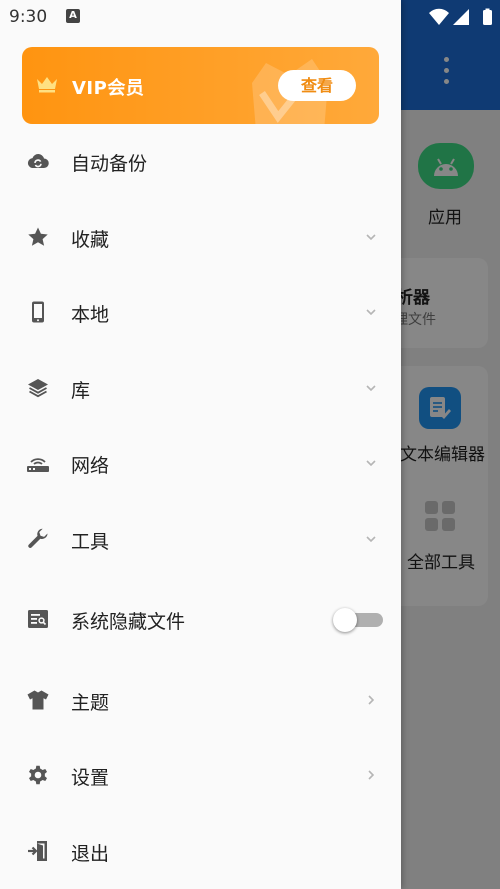  I want to click on vip-title: VIP会员, so click(108, 88).